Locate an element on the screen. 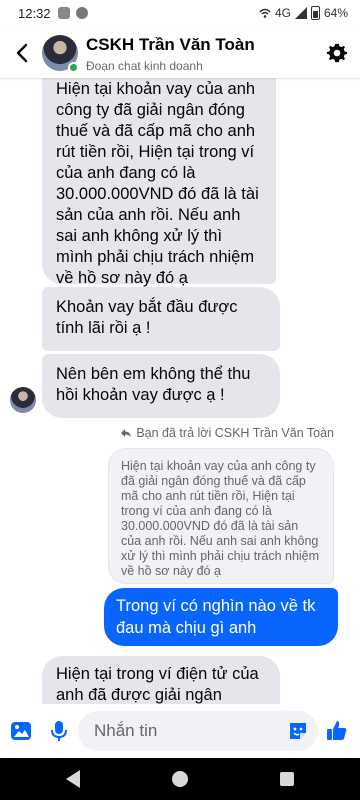 The image size is (360, 800). messenger-notification-icon is located at coordinates (82, 13).